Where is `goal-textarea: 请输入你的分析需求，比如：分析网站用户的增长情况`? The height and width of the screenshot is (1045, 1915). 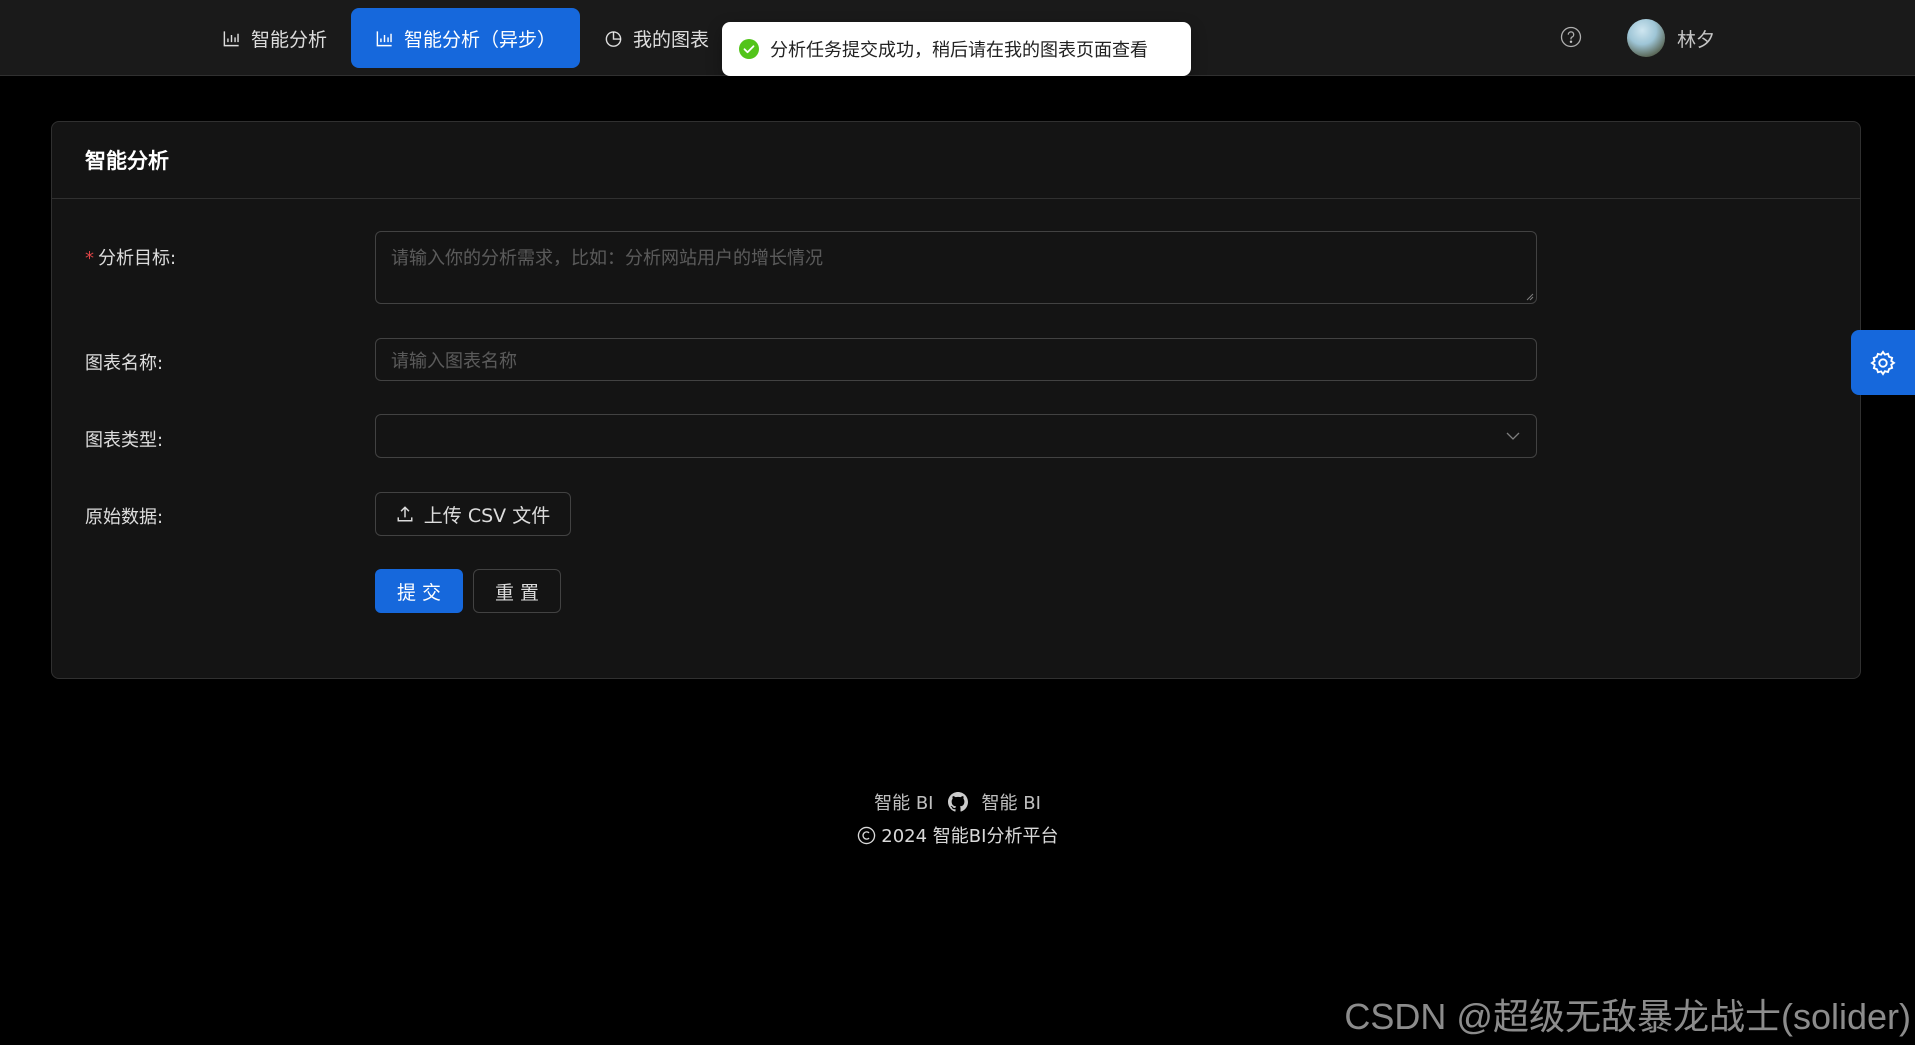
goal-textarea: 请输入你的分析需求，比如：分析网站用户的增长情况 is located at coordinates (956, 267).